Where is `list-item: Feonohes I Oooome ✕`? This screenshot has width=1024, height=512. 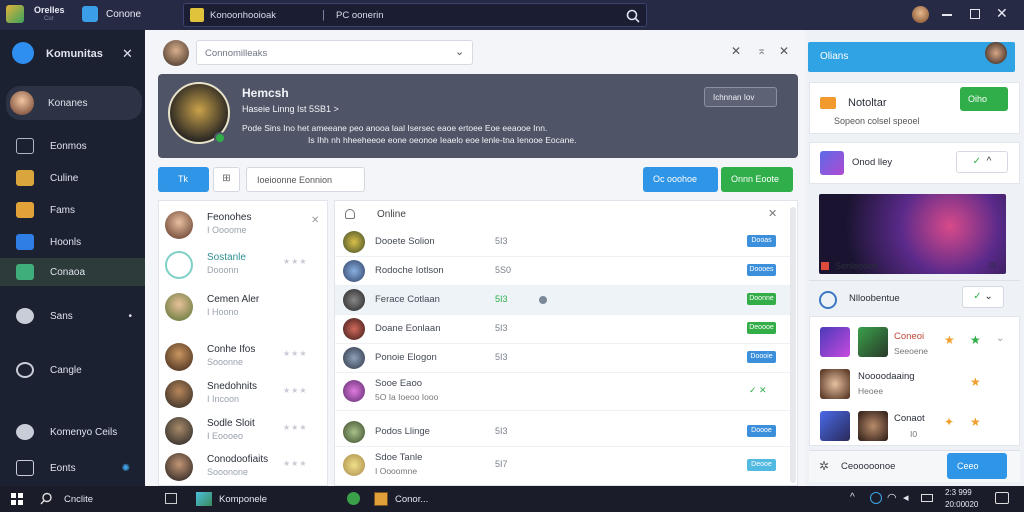 list-item: Feonohes I Oooome ✕ is located at coordinates (245, 226).